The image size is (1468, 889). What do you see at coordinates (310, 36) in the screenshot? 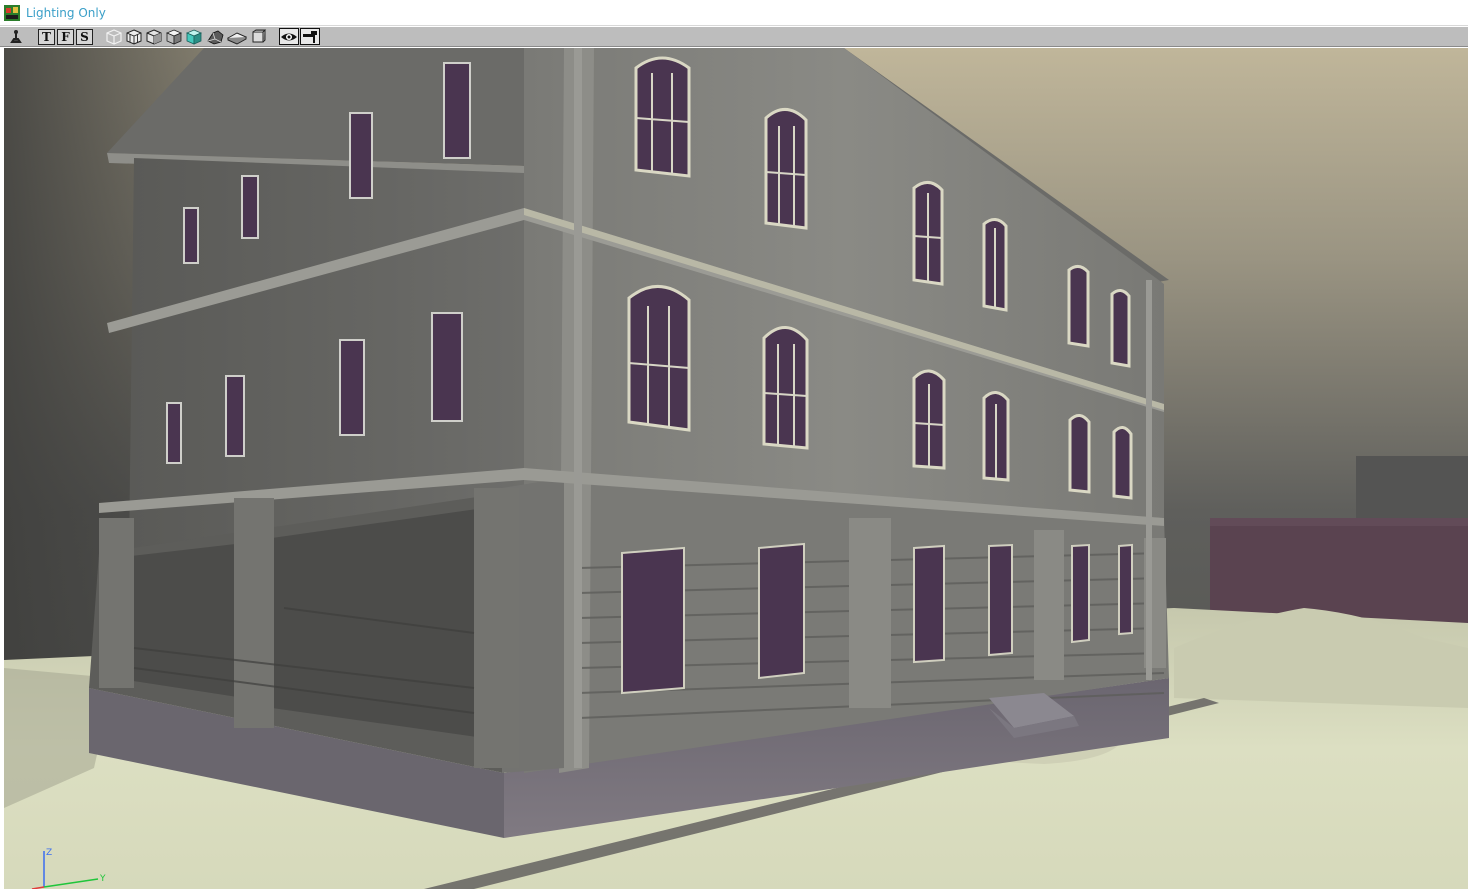
I see `walk-icon` at bounding box center [310, 36].